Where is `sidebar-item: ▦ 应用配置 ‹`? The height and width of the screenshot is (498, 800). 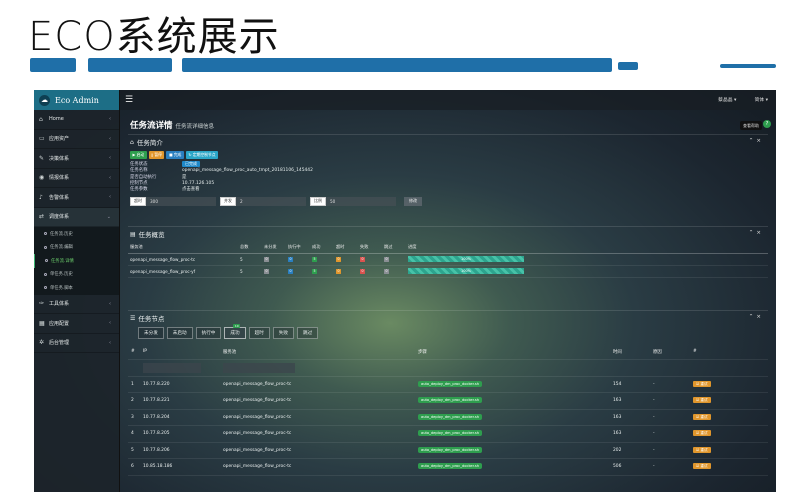 sidebar-item: ▦ 应用配置 ‹ is located at coordinates (76, 324).